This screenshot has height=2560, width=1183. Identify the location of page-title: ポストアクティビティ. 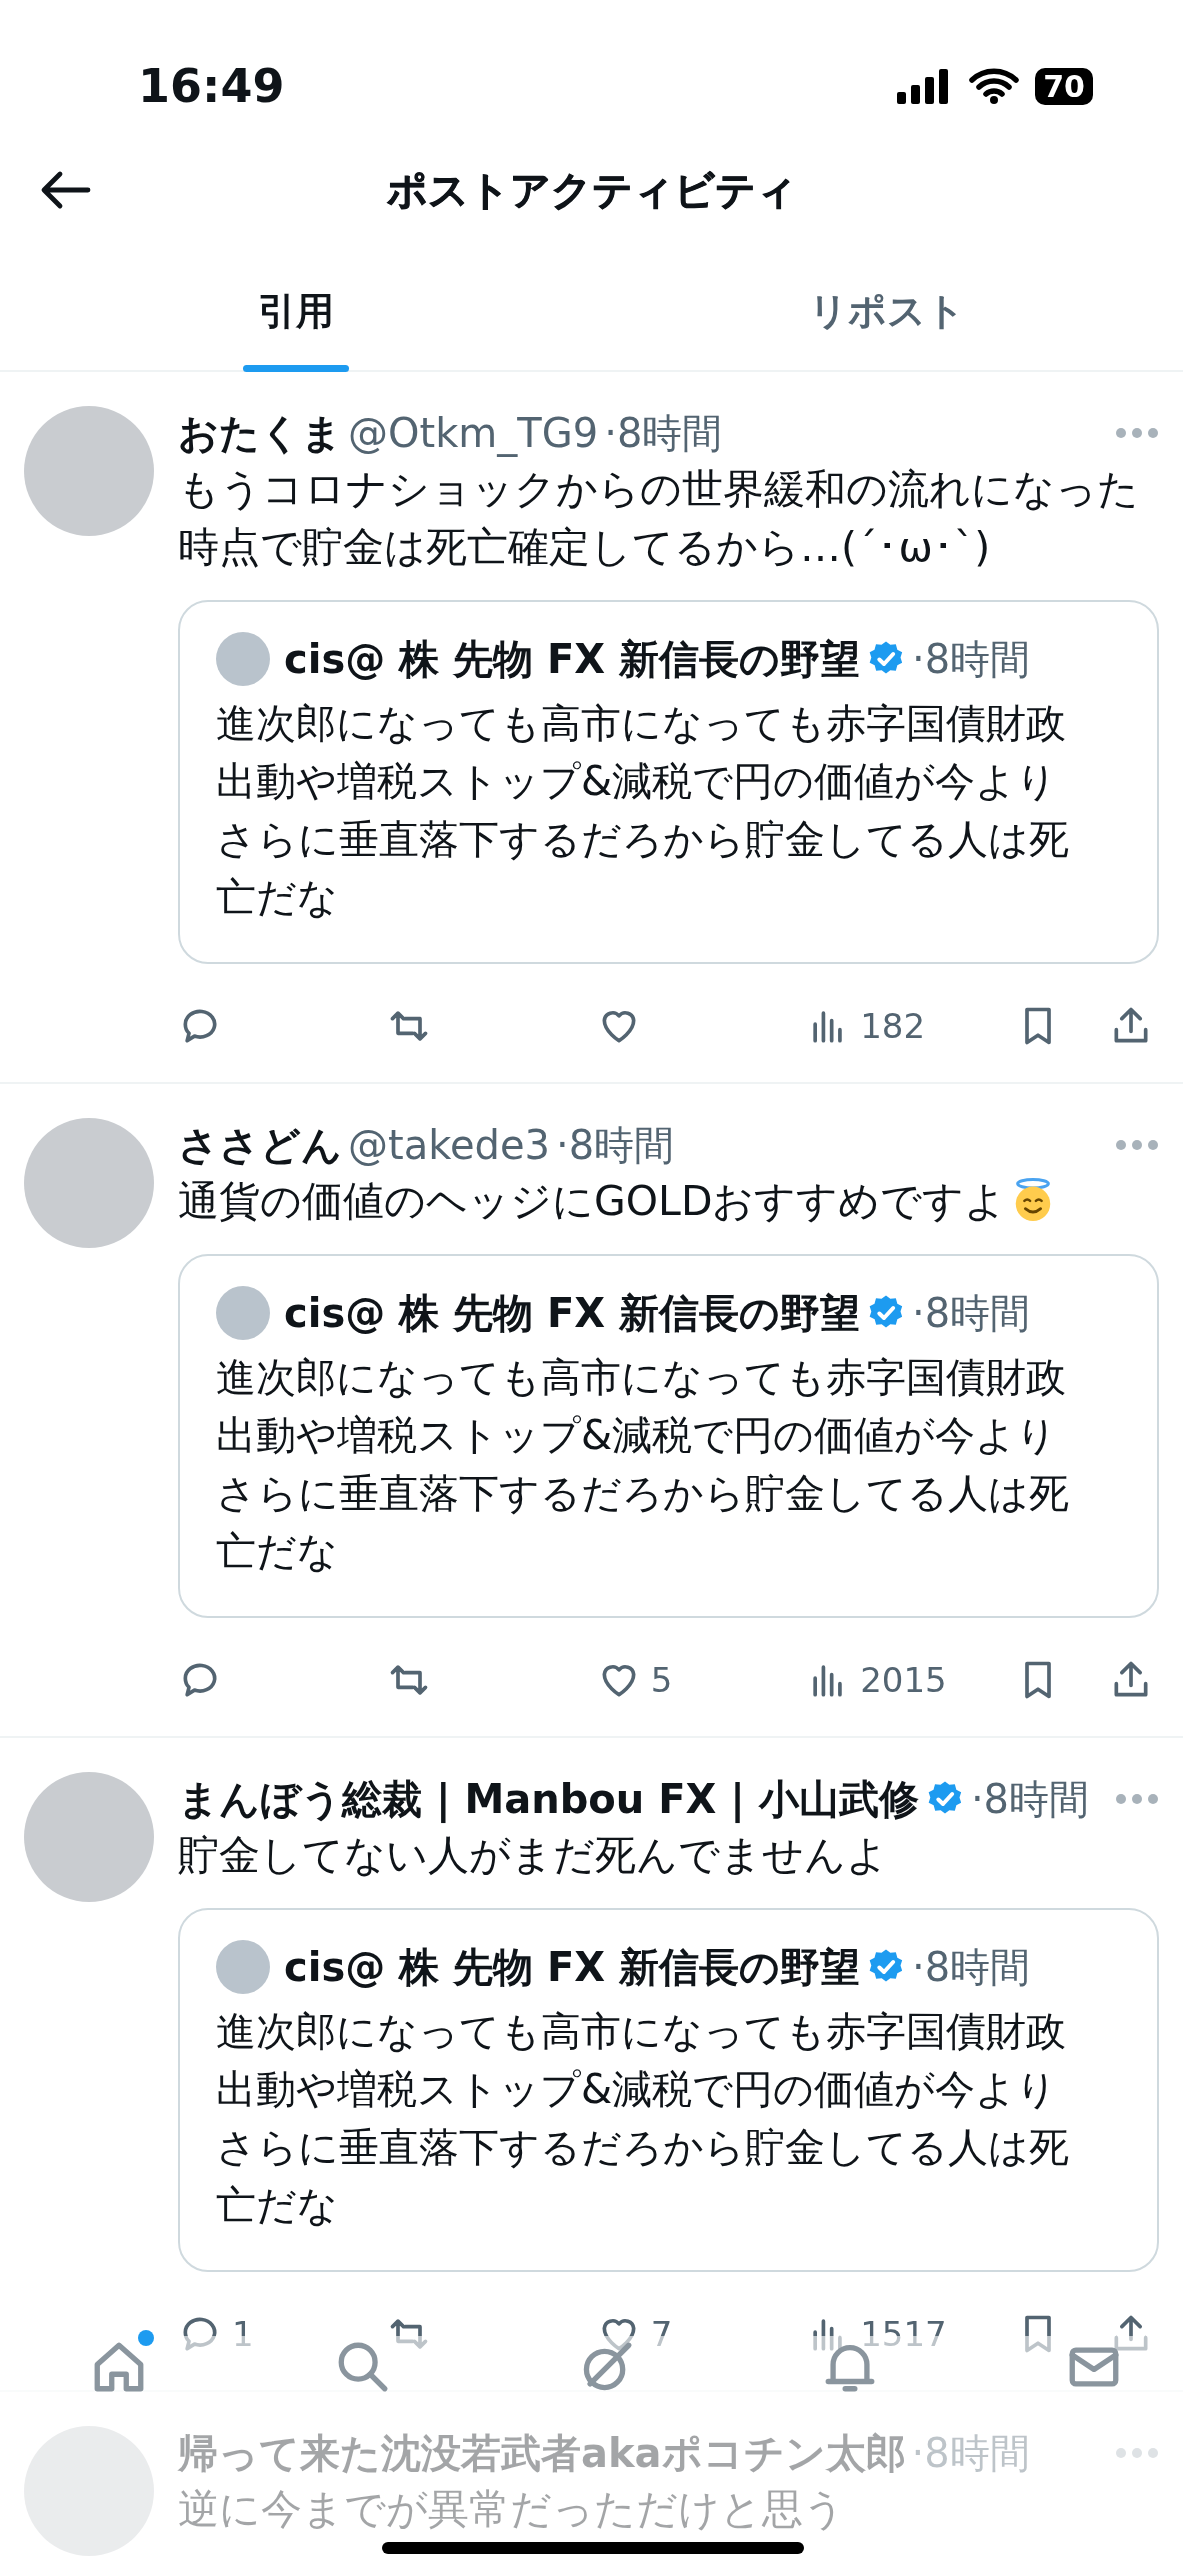
(591, 190).